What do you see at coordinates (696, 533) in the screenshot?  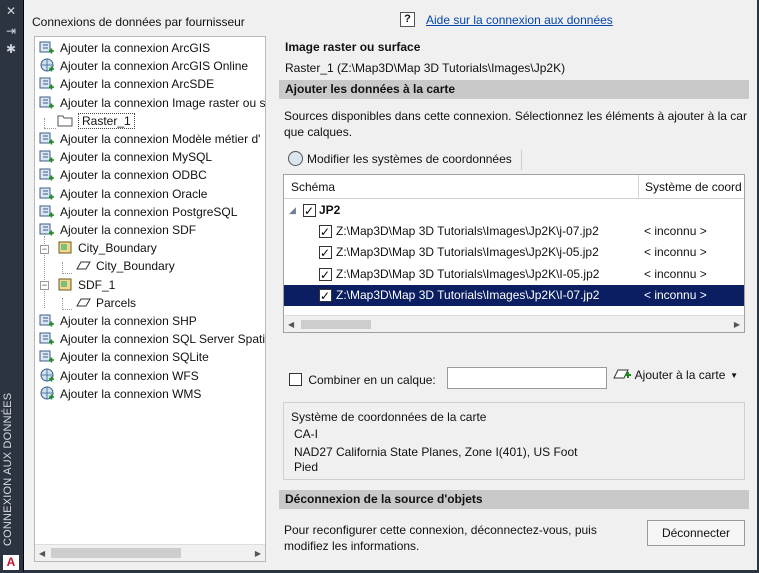 I see `disconnect-button: Déconnecter` at bounding box center [696, 533].